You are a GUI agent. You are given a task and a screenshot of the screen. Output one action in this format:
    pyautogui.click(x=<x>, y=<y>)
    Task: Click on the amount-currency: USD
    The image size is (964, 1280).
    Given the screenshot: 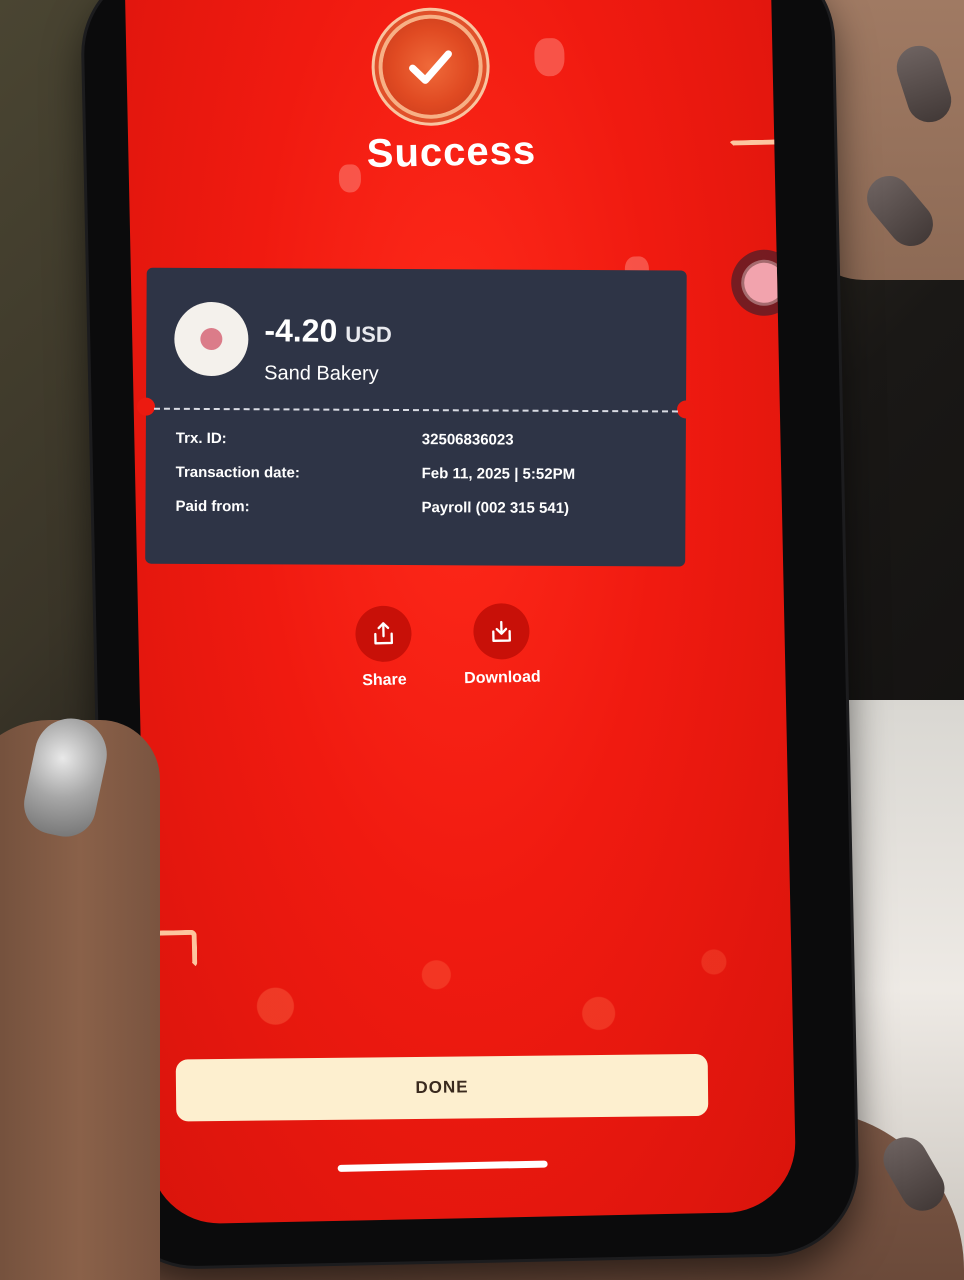 What is the action you would take?
    pyautogui.click(x=368, y=334)
    